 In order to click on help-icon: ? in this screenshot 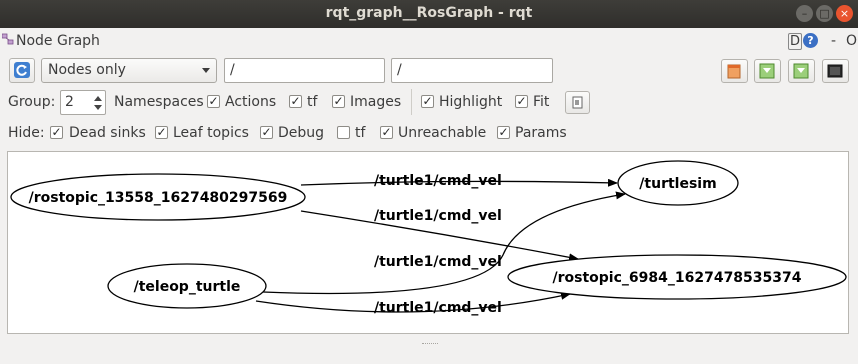, I will do `click(810, 40)`.